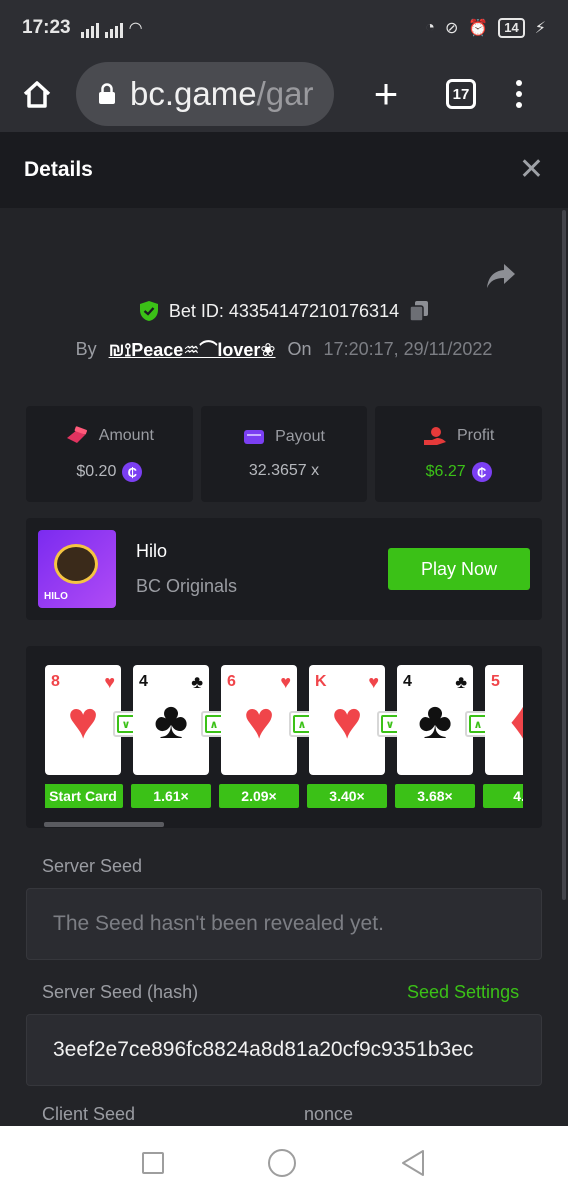 The height and width of the screenshot is (1200, 568). What do you see at coordinates (463, 992) in the screenshot?
I see `seed-settings-link: Seed Settings` at bounding box center [463, 992].